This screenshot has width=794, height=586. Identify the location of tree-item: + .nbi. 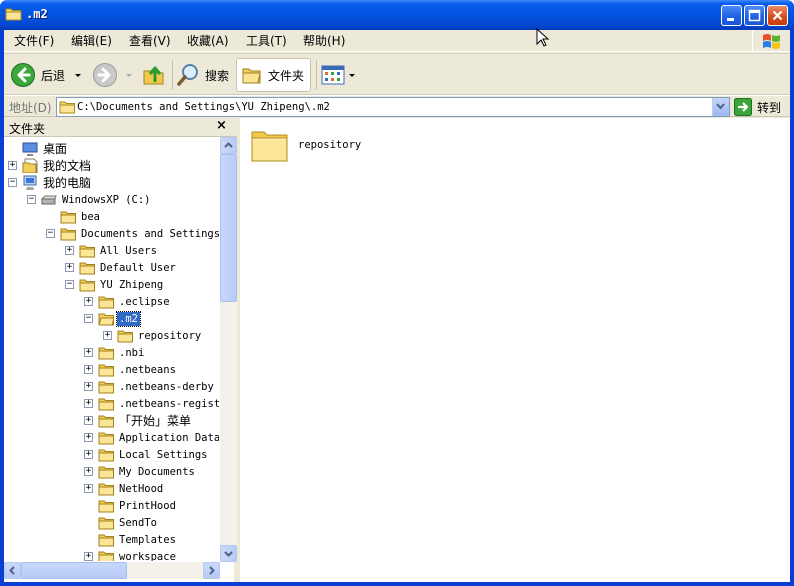
(115, 352).